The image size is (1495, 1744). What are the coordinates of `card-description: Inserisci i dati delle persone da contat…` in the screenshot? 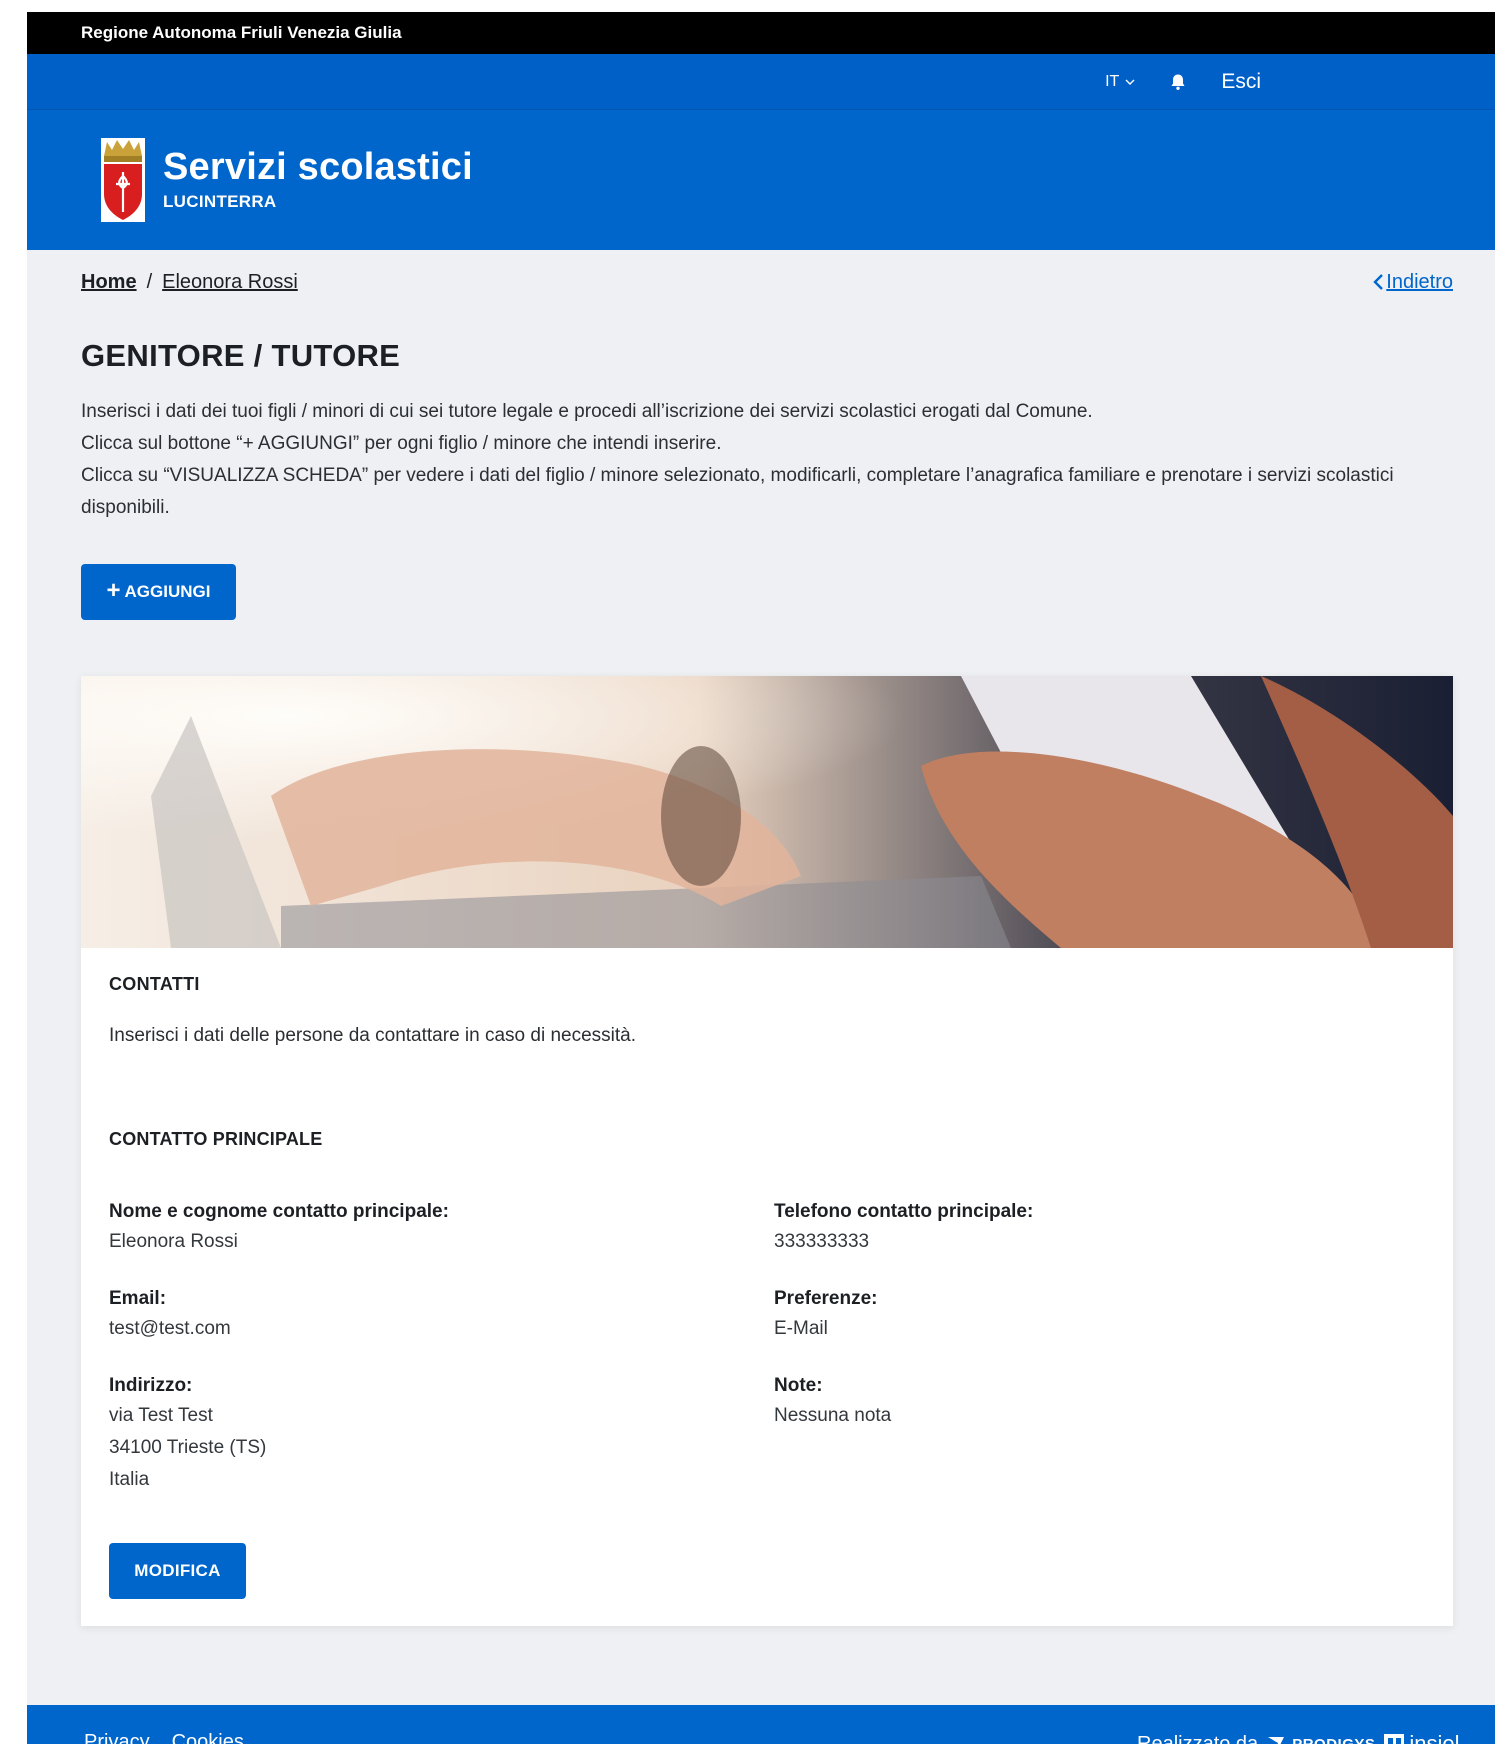 It's located at (373, 1035).